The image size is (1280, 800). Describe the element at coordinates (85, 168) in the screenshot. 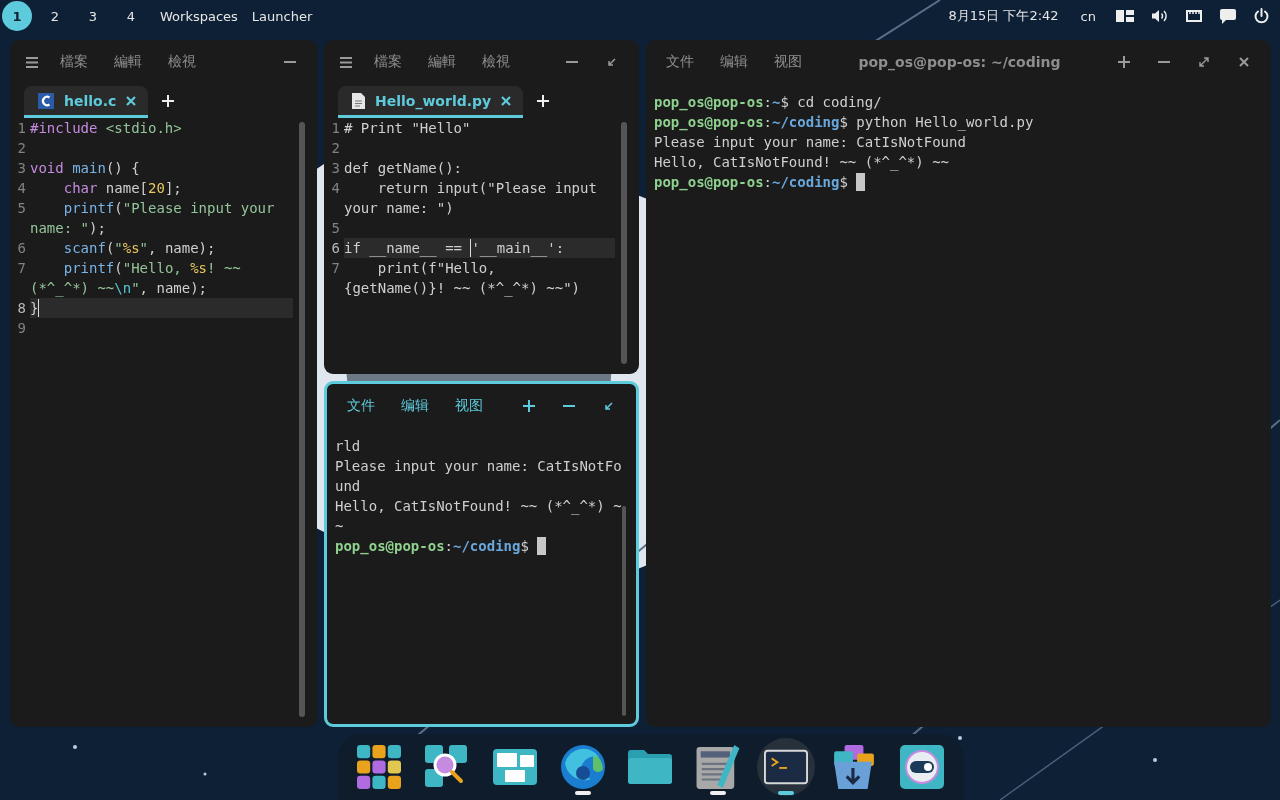

I see `code-line: void main() {` at that location.